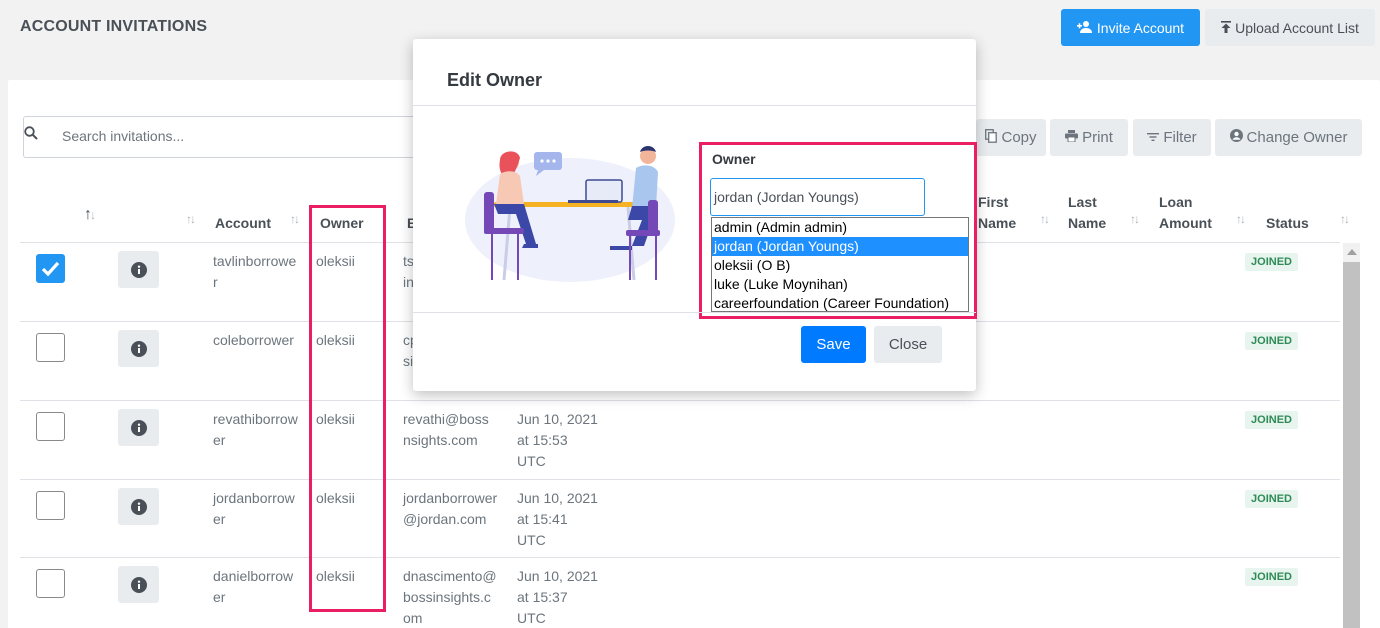 This screenshot has height=628, width=1380. What do you see at coordinates (1352, 252) in the screenshot?
I see `scroll-up-arrow-icon` at bounding box center [1352, 252].